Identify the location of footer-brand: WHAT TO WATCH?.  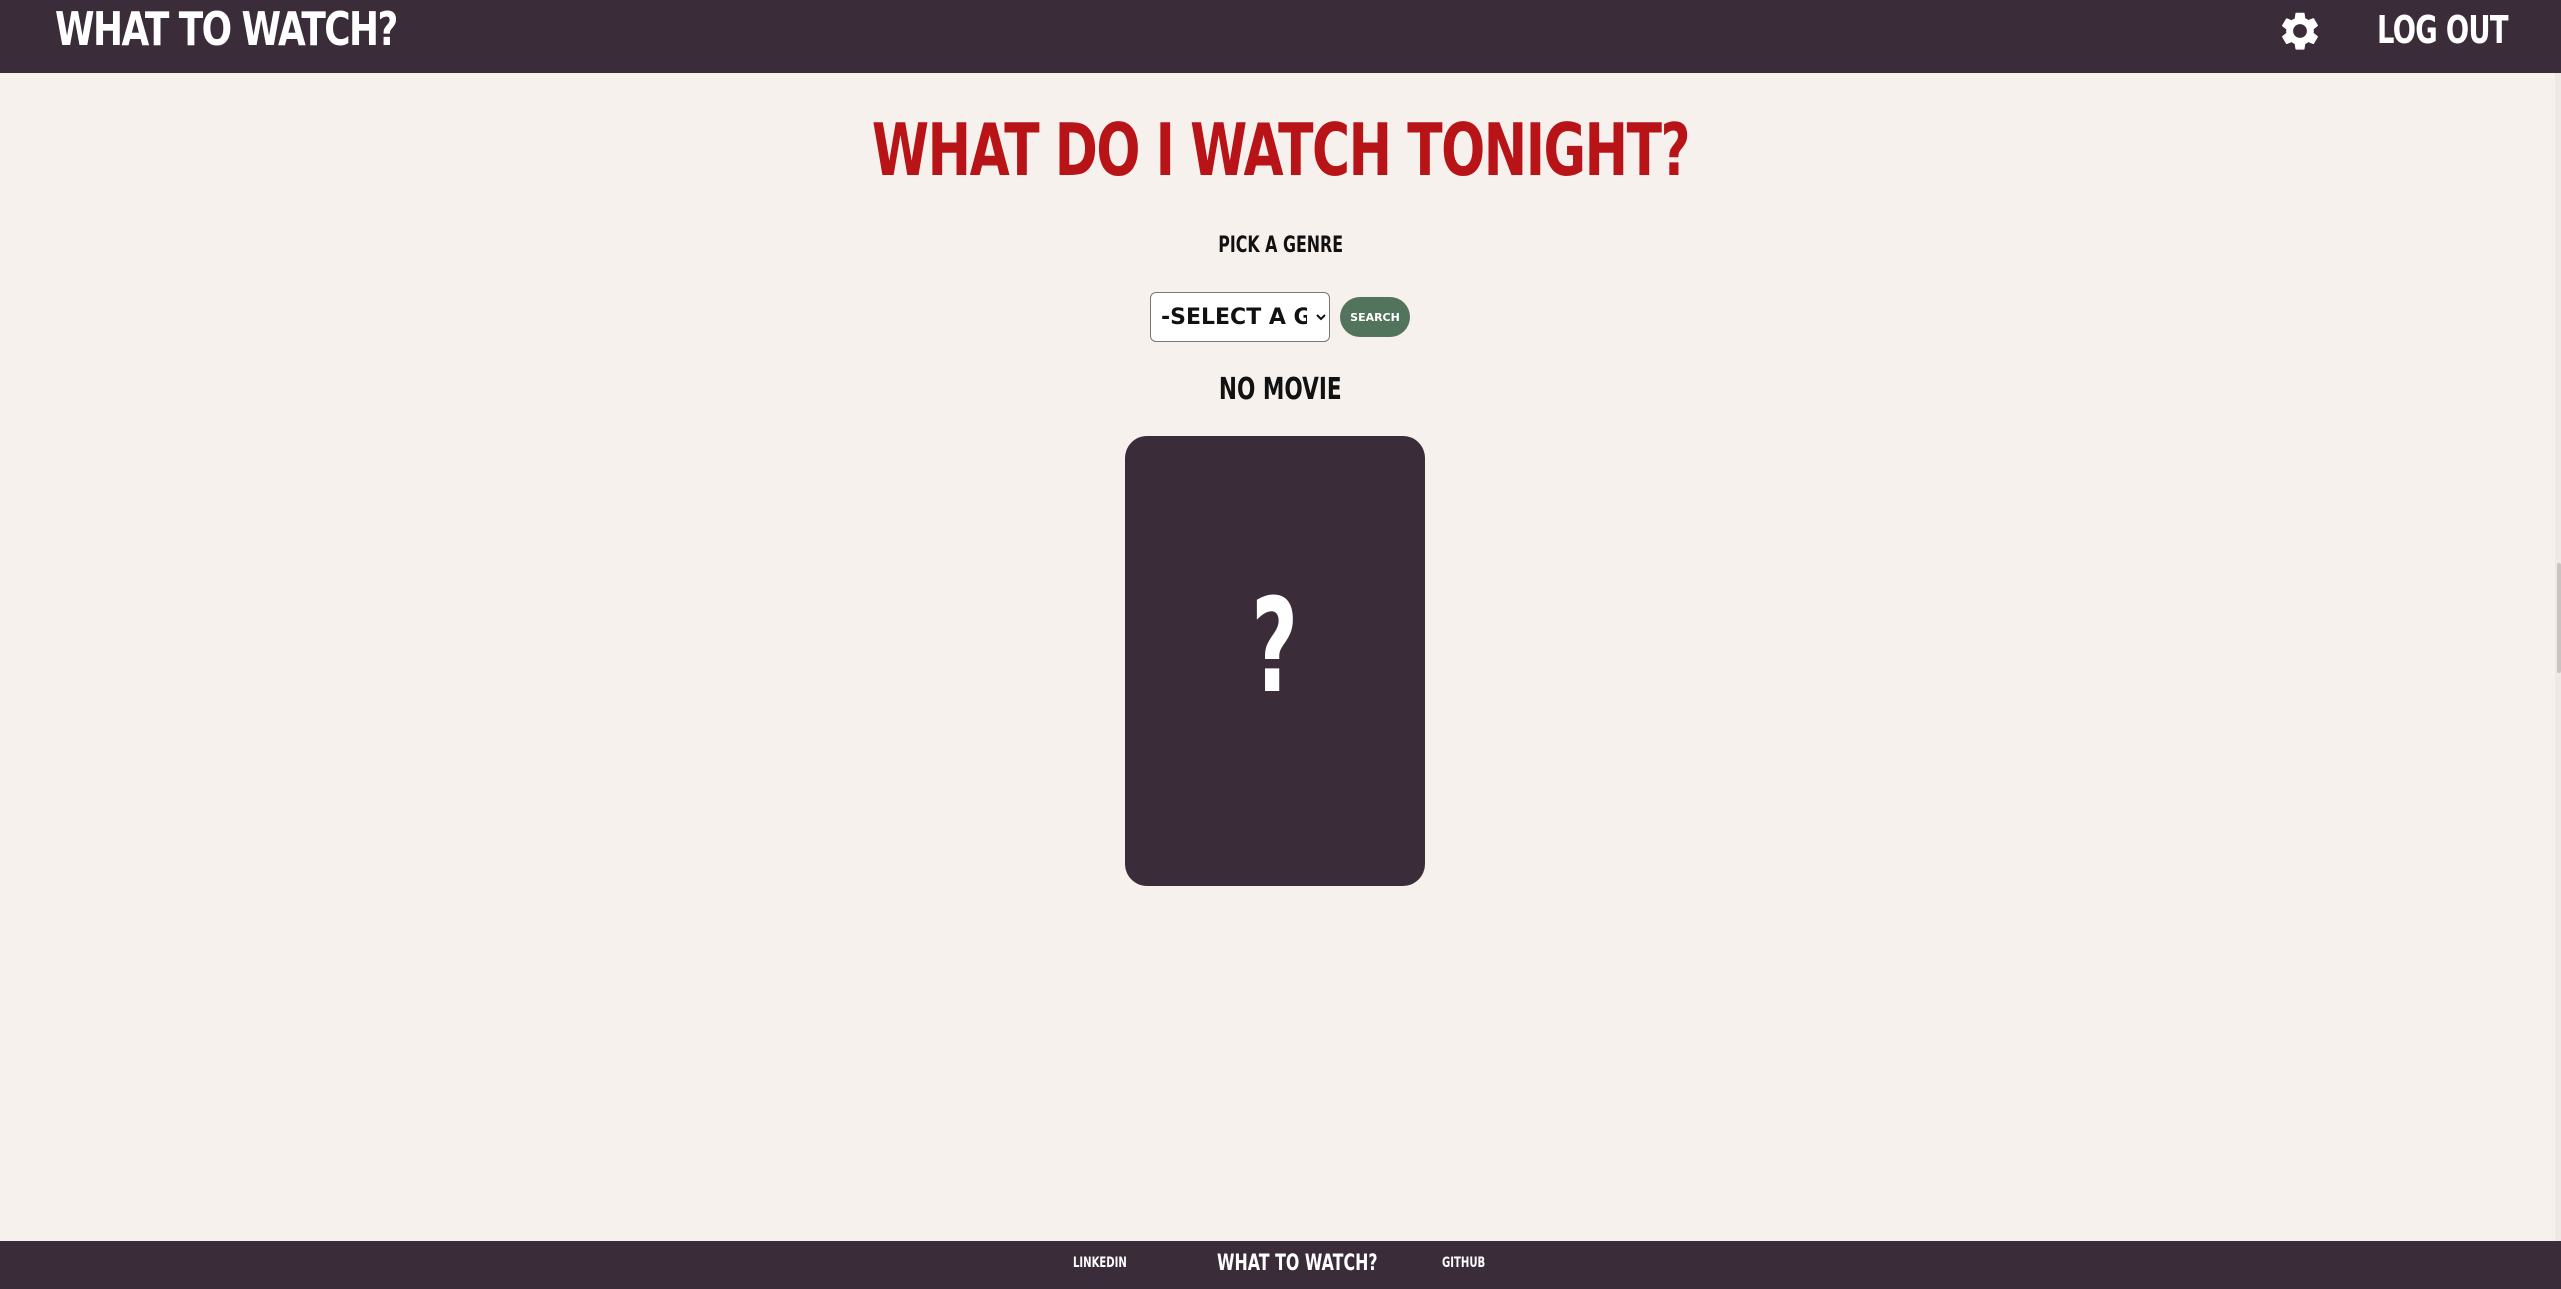
(1328, 1263).